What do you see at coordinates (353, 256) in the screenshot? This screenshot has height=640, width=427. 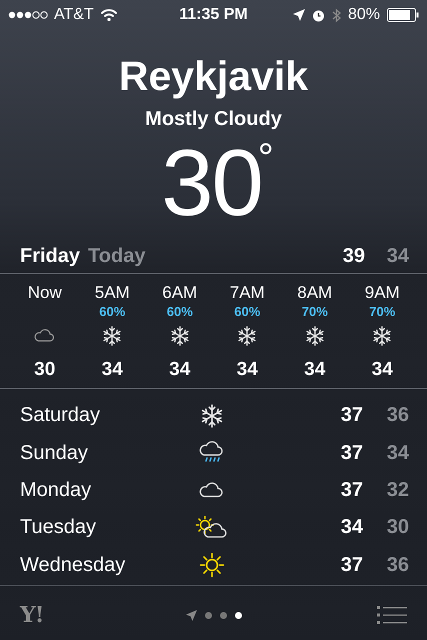 I see `high-temperature: 39` at bounding box center [353, 256].